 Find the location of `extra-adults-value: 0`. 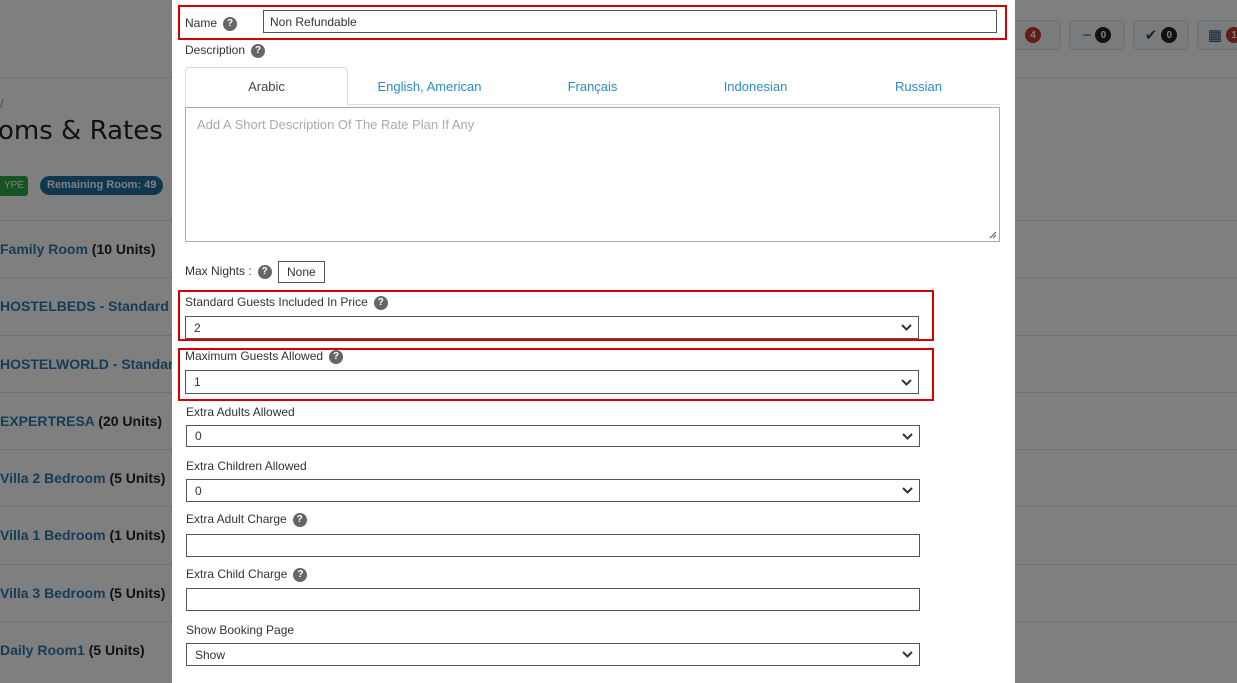

extra-adults-value: 0 is located at coordinates (198, 436).